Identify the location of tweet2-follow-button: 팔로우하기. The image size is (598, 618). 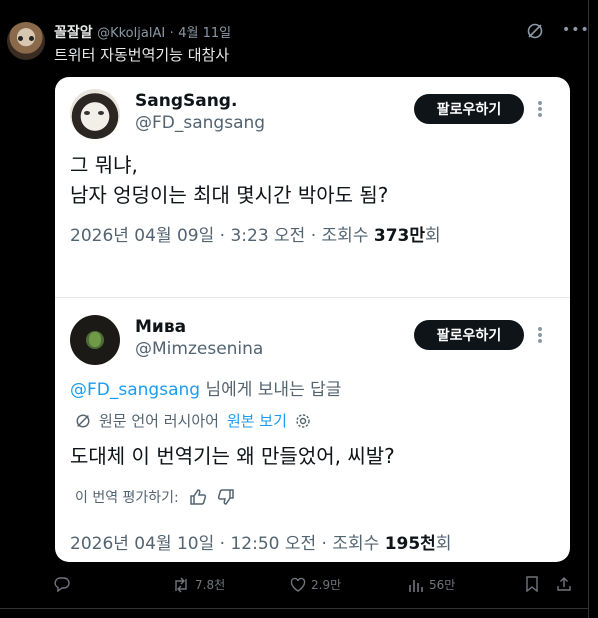
(469, 335).